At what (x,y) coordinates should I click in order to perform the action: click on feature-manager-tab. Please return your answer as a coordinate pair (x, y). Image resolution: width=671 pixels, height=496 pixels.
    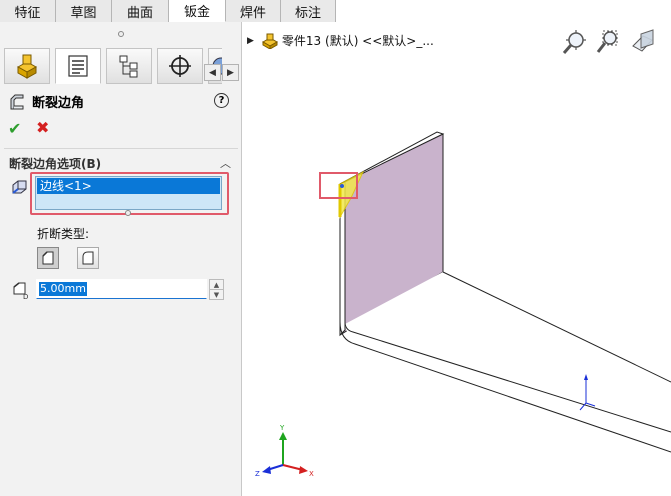
    Looking at the image, I should click on (27, 66).